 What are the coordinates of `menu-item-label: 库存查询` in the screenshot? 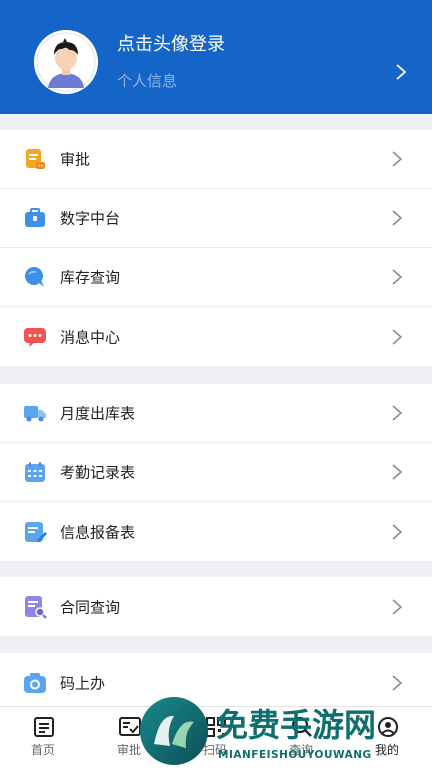 It's located at (90, 277).